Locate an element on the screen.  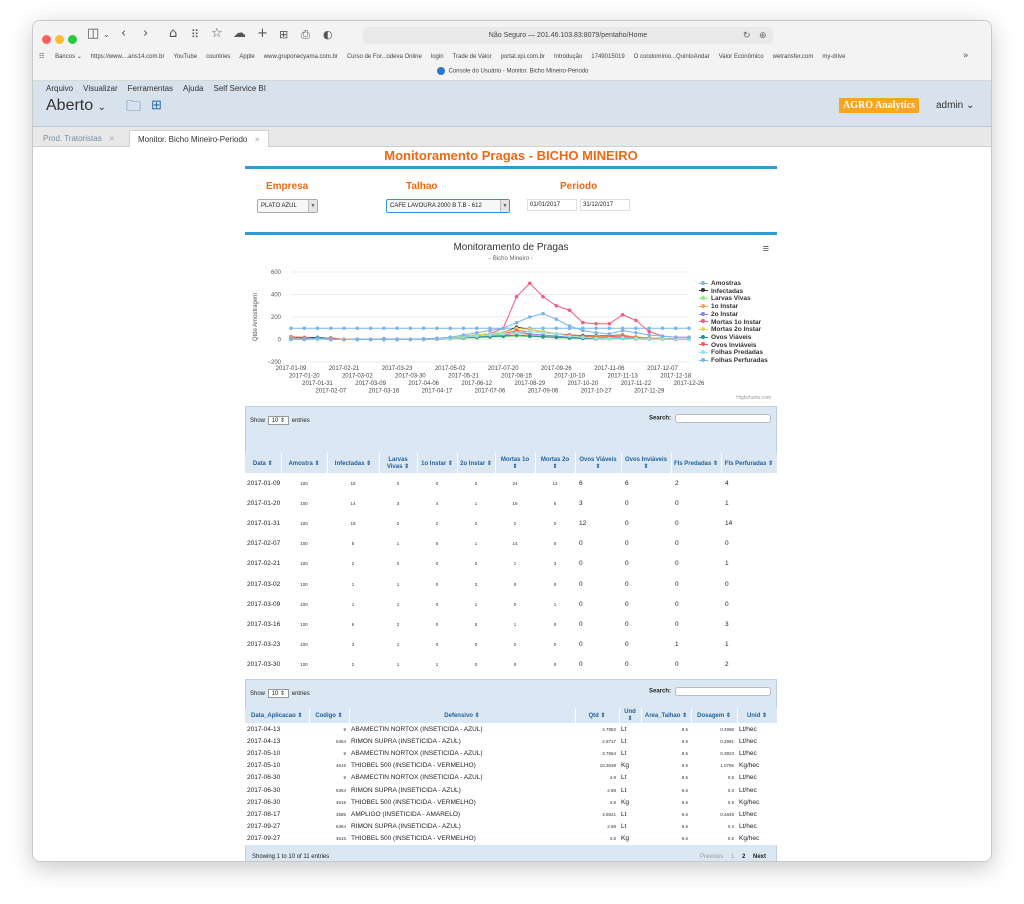
bookmark: www.gruponecyama.com.br is located at coordinates (301, 57).